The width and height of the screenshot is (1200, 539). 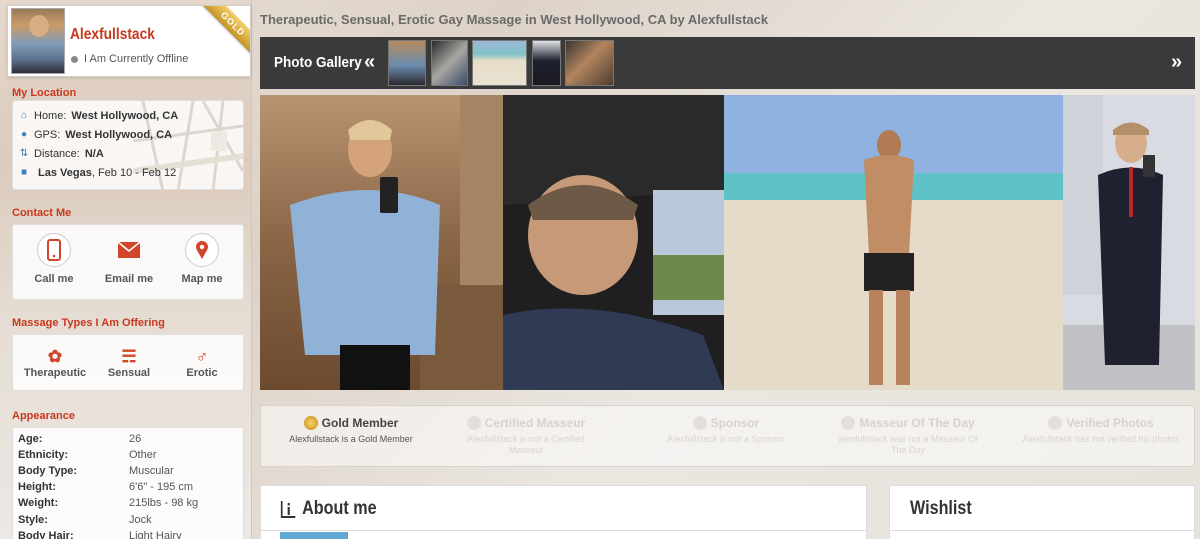 What do you see at coordinates (164, 503) in the screenshot?
I see `weight-value: 215lbs - 98 kg` at bounding box center [164, 503].